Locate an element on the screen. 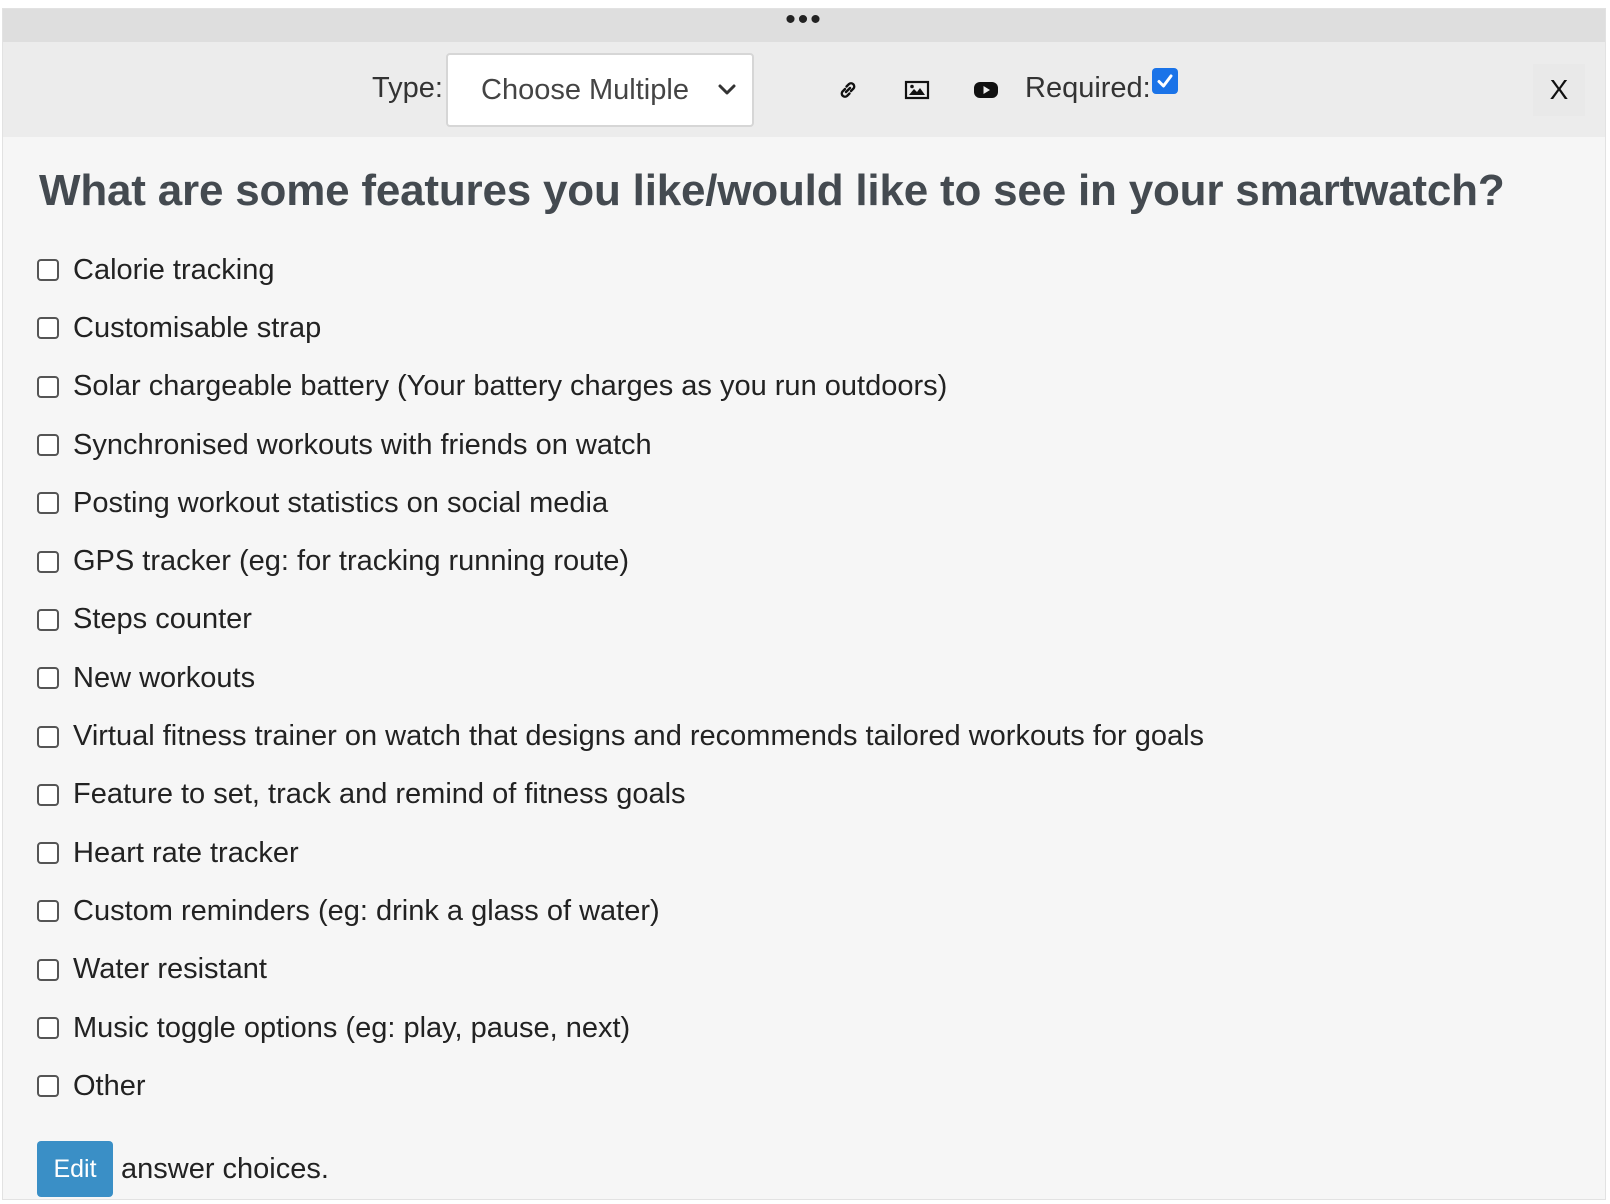  choice-label: Calorie tracking is located at coordinates (174, 269).